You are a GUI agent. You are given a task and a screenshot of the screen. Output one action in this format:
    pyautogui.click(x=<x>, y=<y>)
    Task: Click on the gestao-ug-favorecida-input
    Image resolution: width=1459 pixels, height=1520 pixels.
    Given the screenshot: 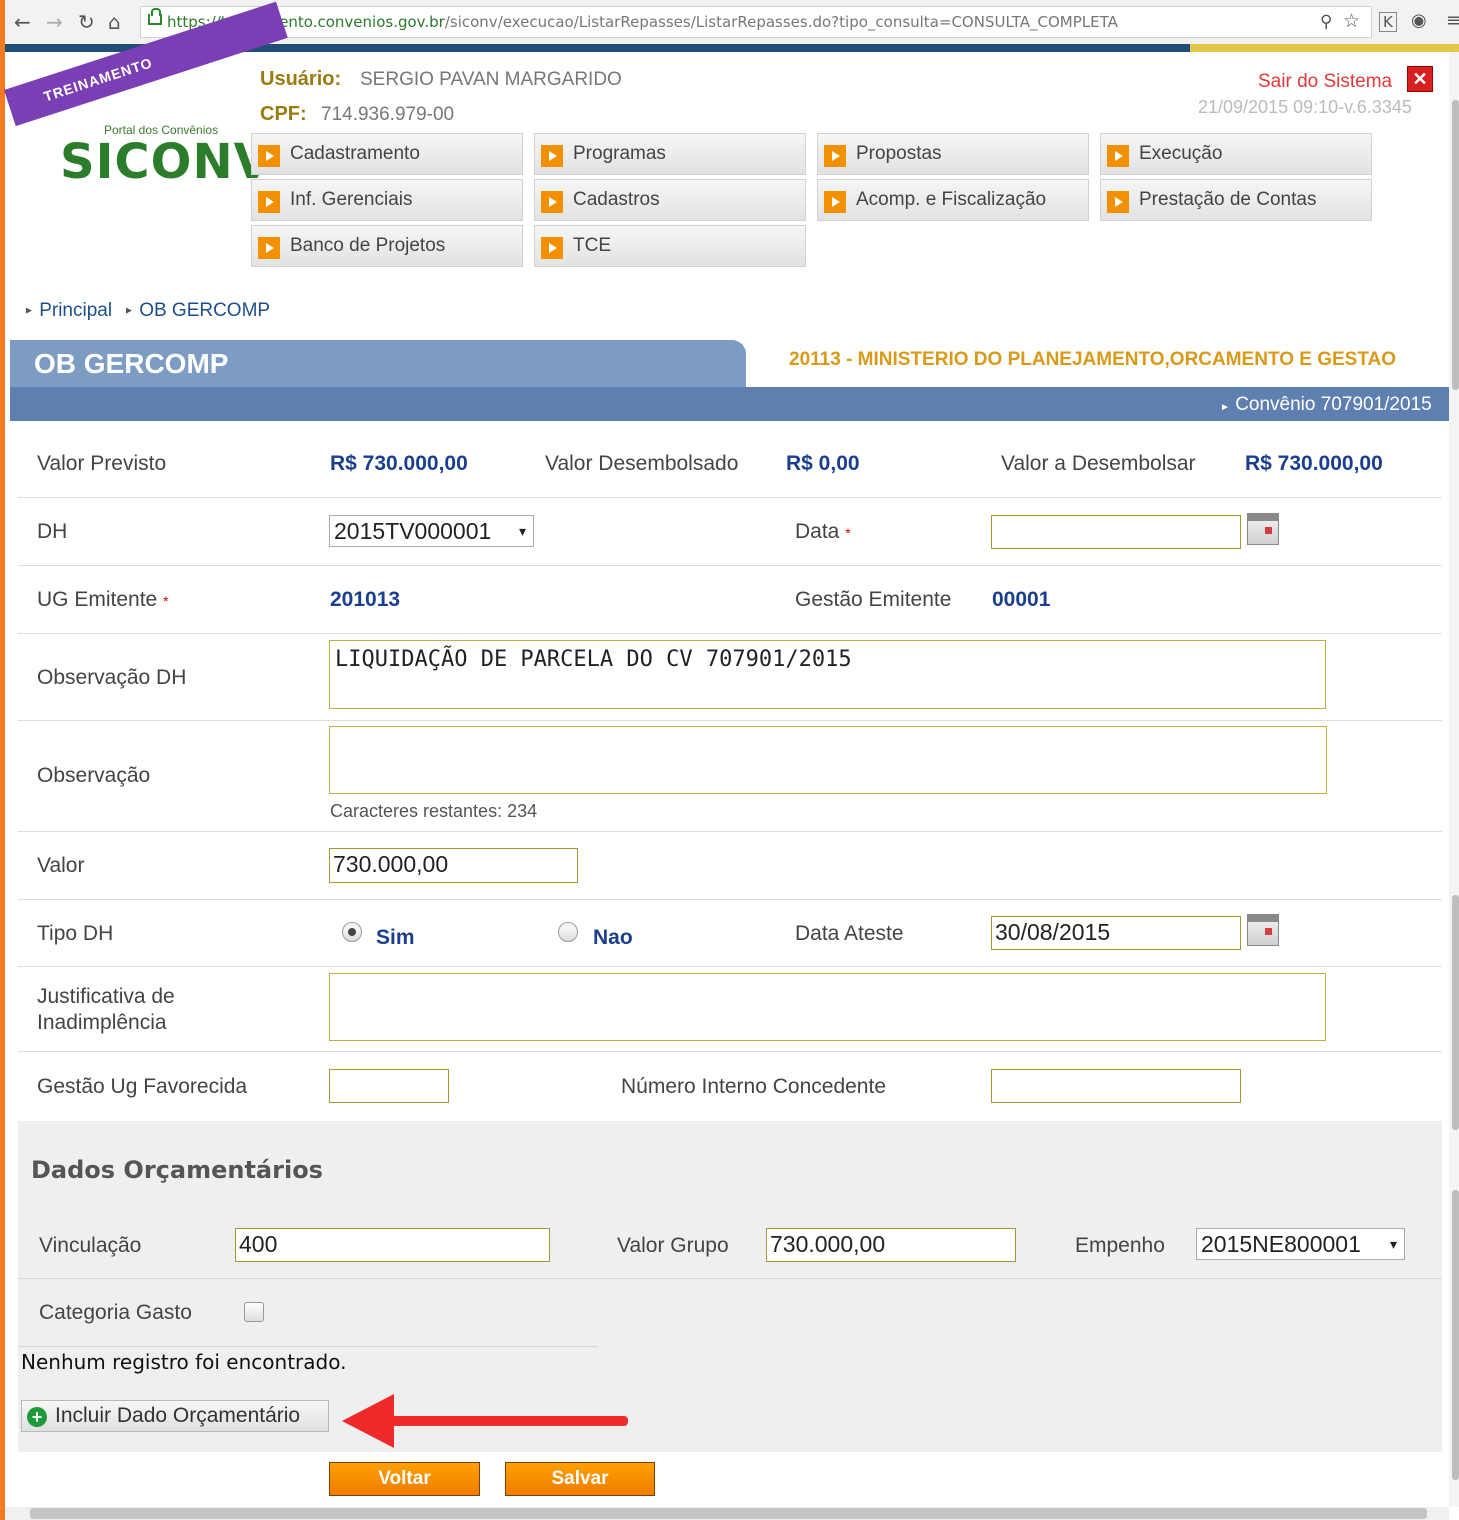 What is the action you would take?
    pyautogui.click(x=389, y=1086)
    